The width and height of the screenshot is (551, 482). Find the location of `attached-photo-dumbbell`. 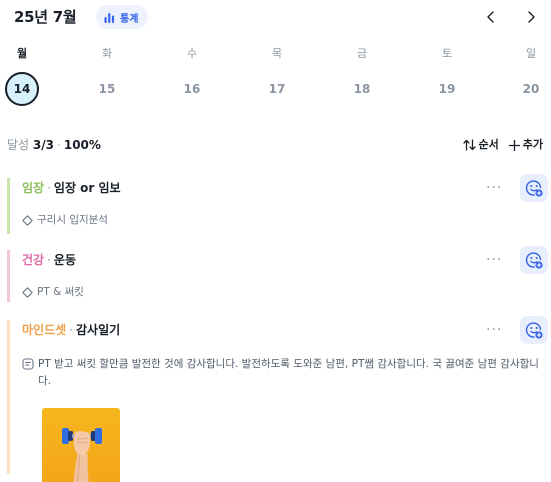

attached-photo-dumbbell is located at coordinates (81, 445).